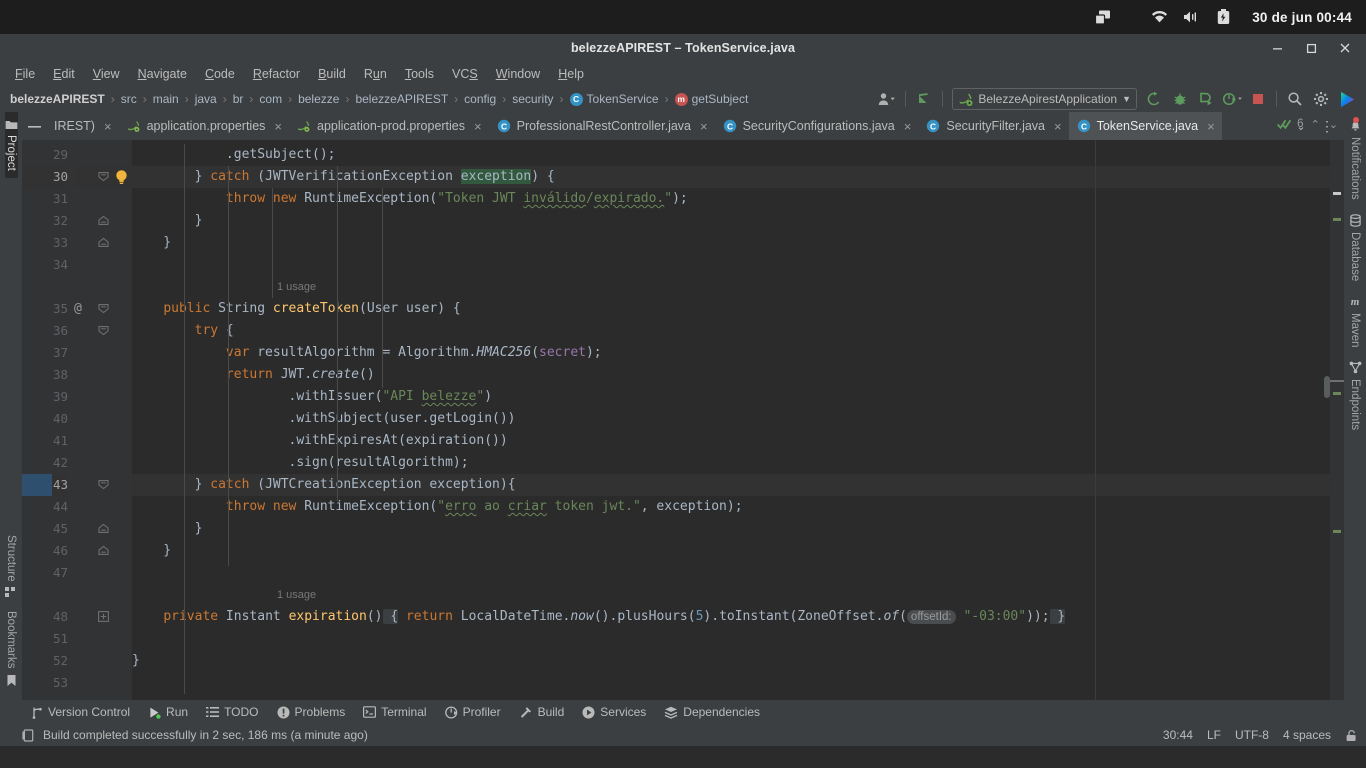 The image size is (1366, 768). What do you see at coordinates (1302, 17) in the screenshot?
I see `os-clock: 30 de jun 00:44` at bounding box center [1302, 17].